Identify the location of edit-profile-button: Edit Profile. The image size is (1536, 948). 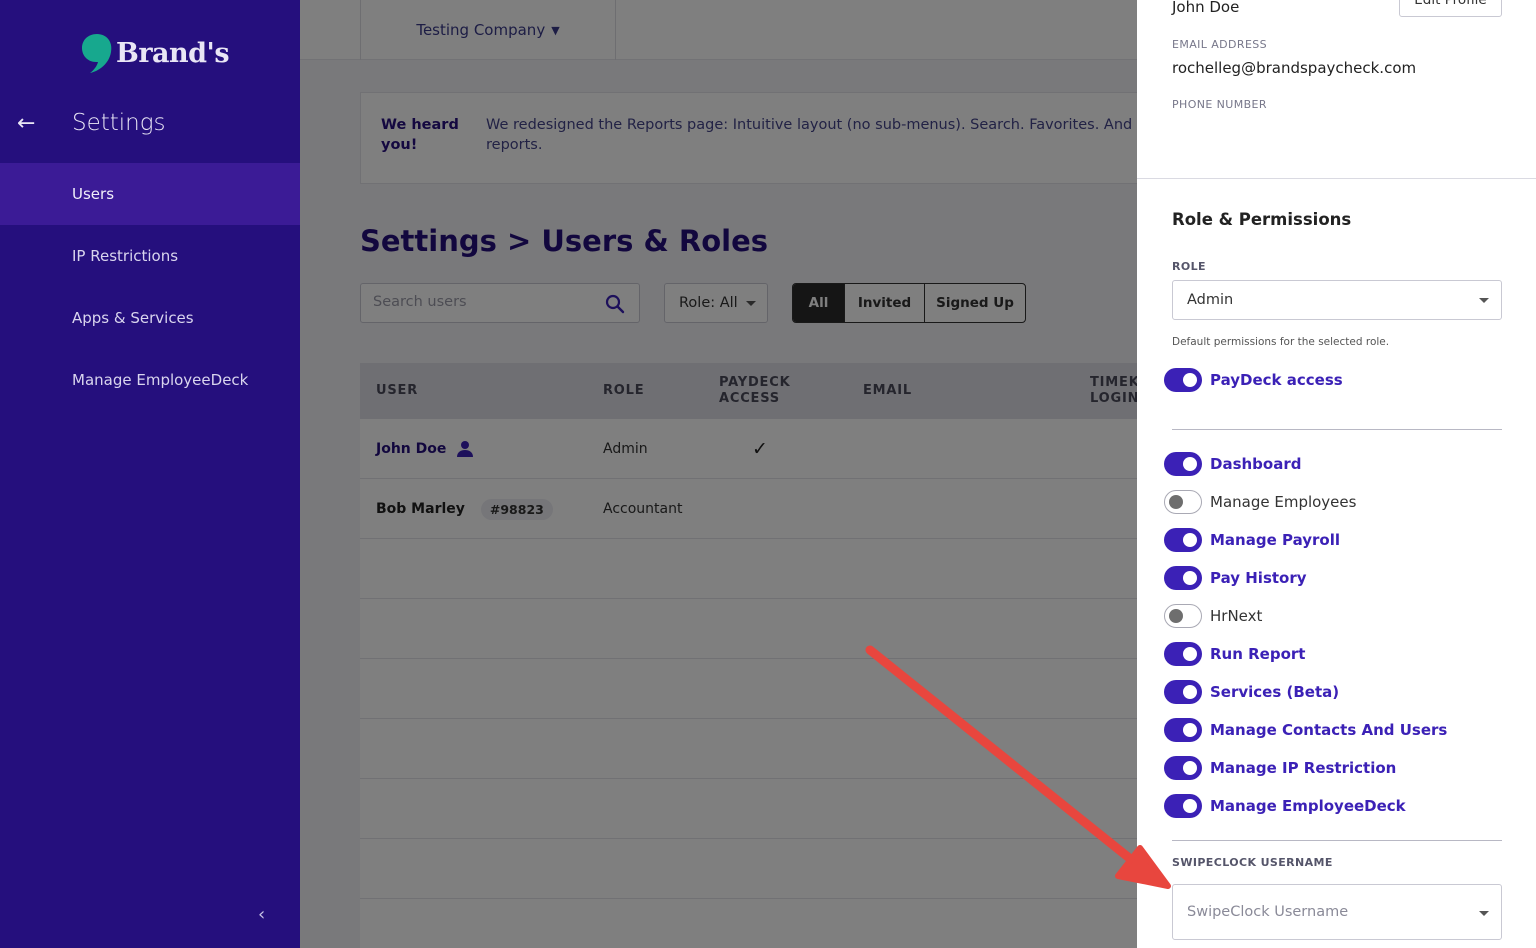
(1450, 8).